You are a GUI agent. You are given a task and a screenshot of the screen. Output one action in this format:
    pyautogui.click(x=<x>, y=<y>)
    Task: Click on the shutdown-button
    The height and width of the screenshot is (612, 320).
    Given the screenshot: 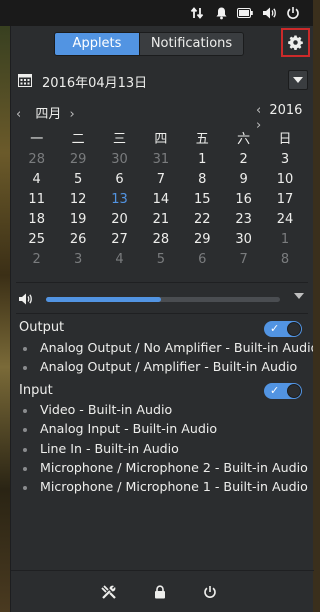 What is the action you would take?
    pyautogui.click(x=210, y=592)
    